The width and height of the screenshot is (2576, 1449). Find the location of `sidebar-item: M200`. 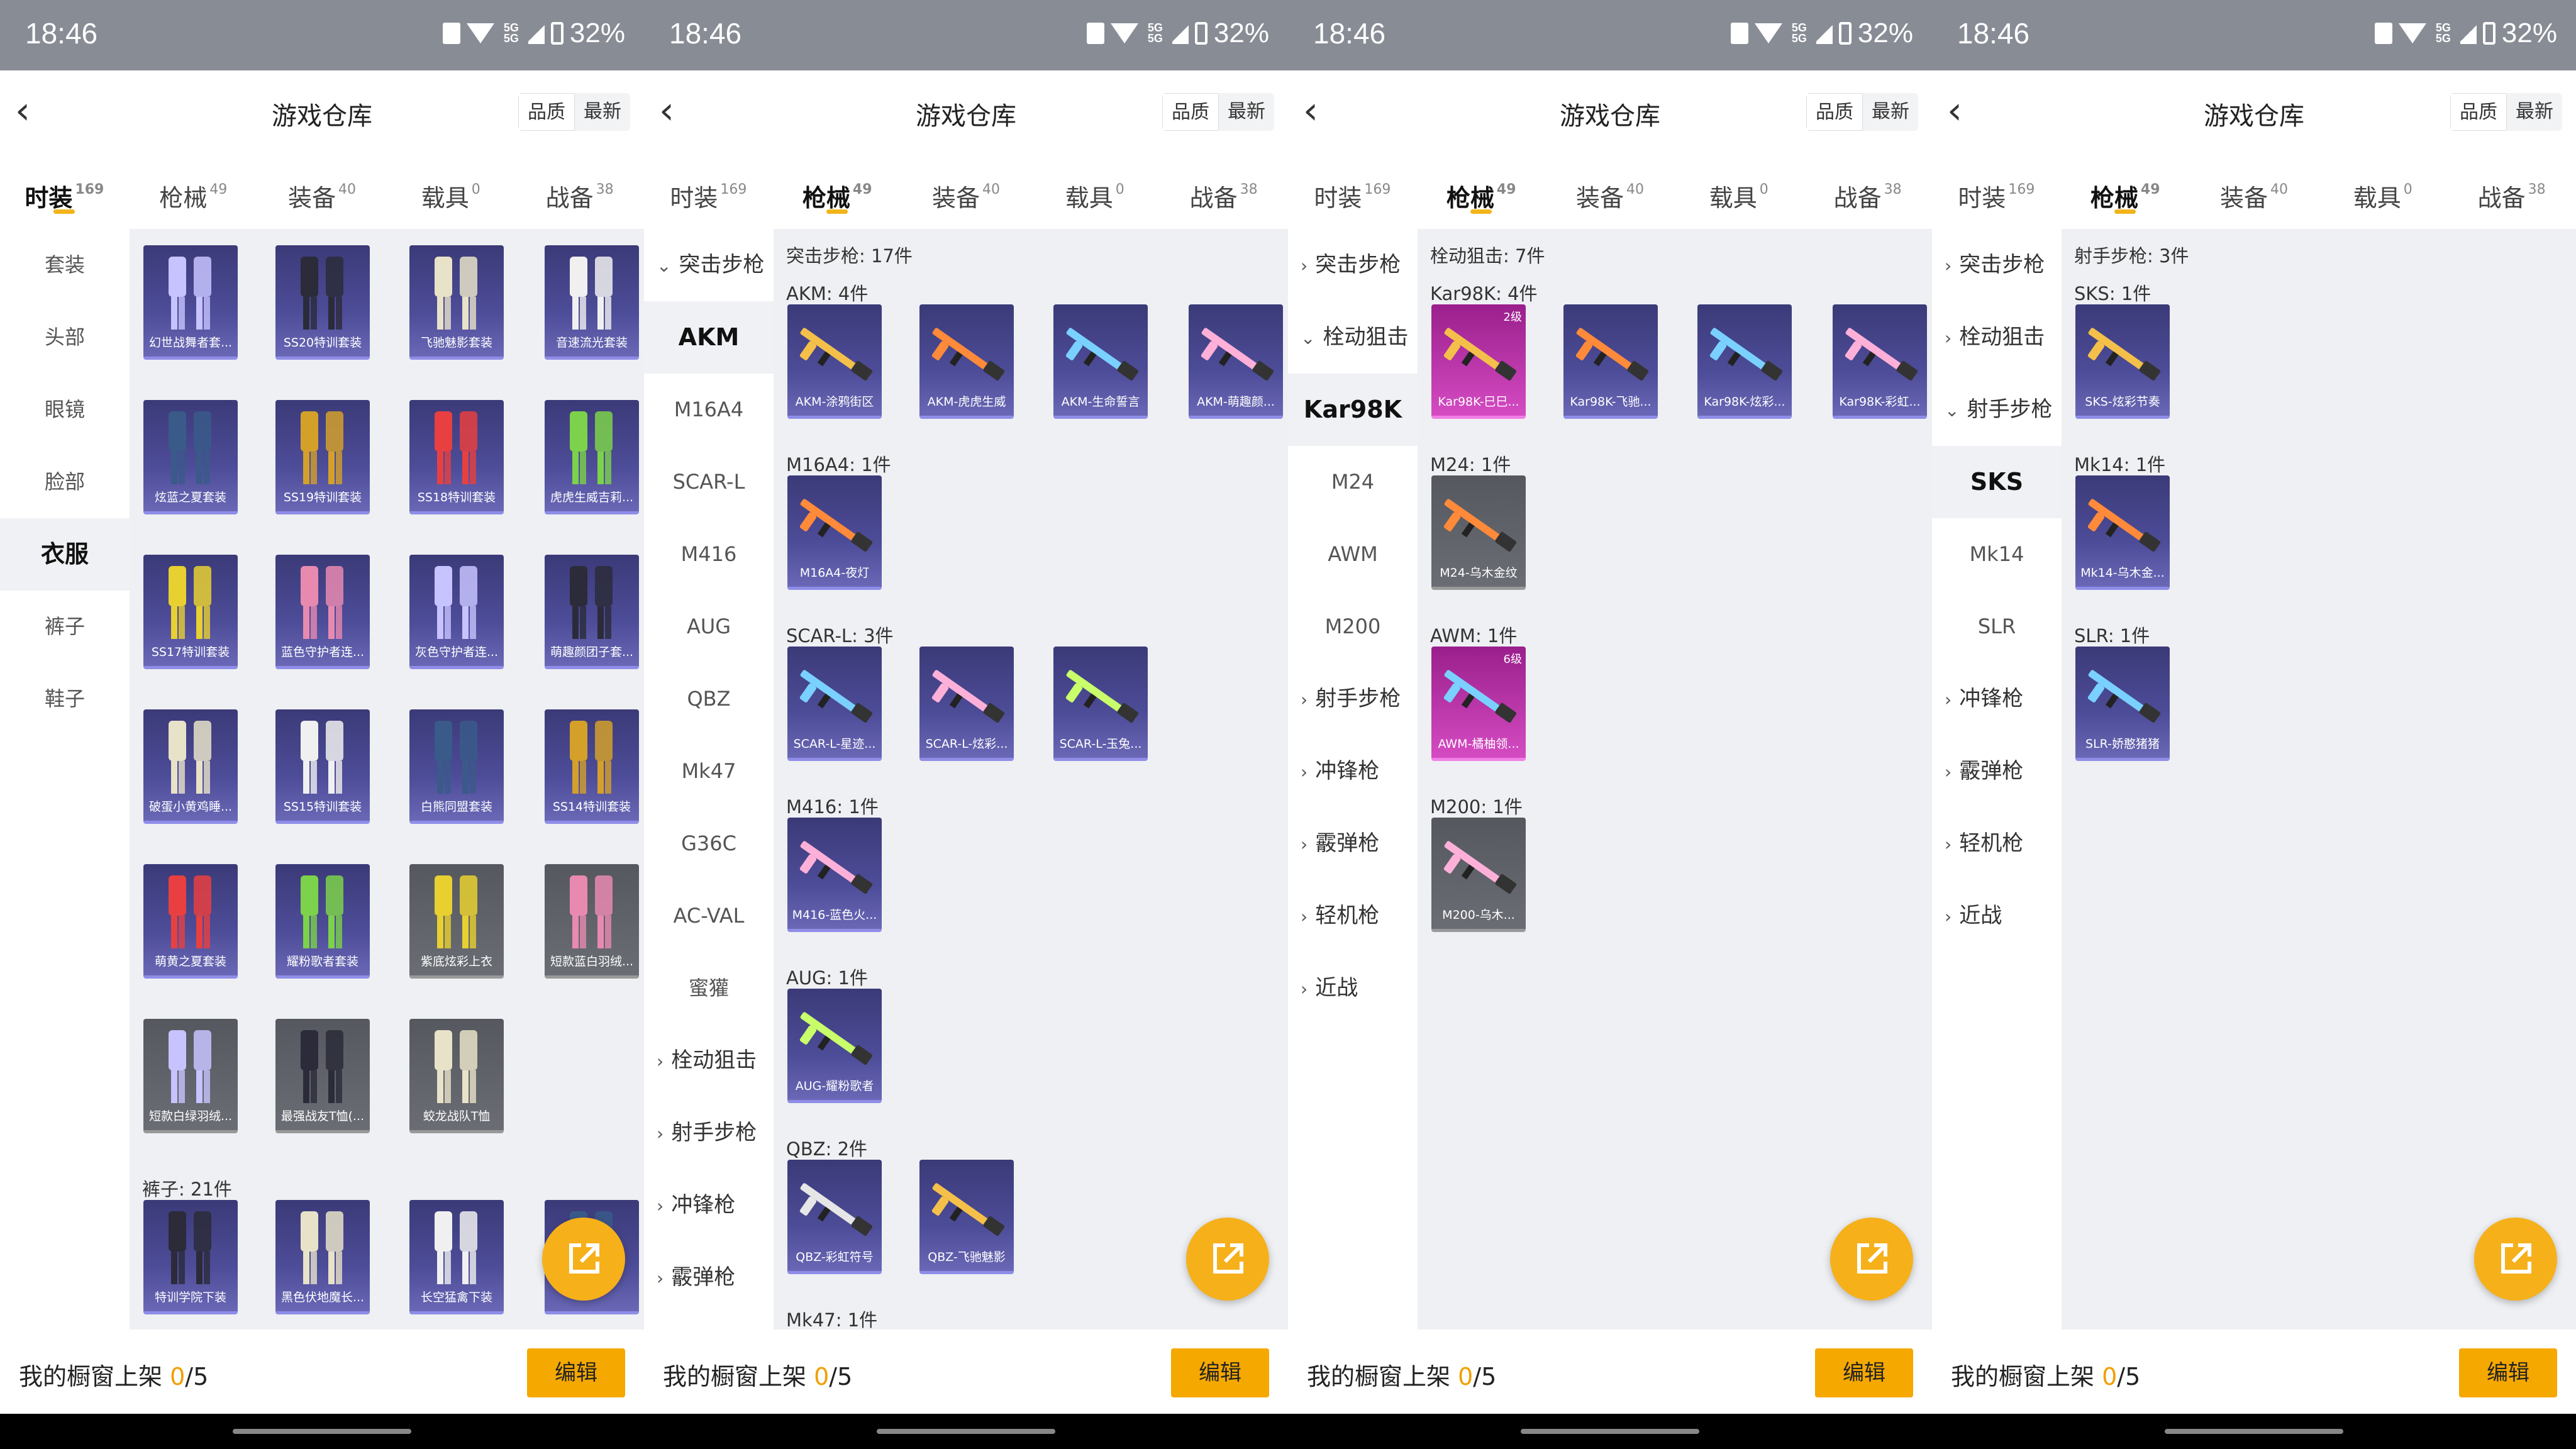

sidebar-item: M200 is located at coordinates (1353, 627).